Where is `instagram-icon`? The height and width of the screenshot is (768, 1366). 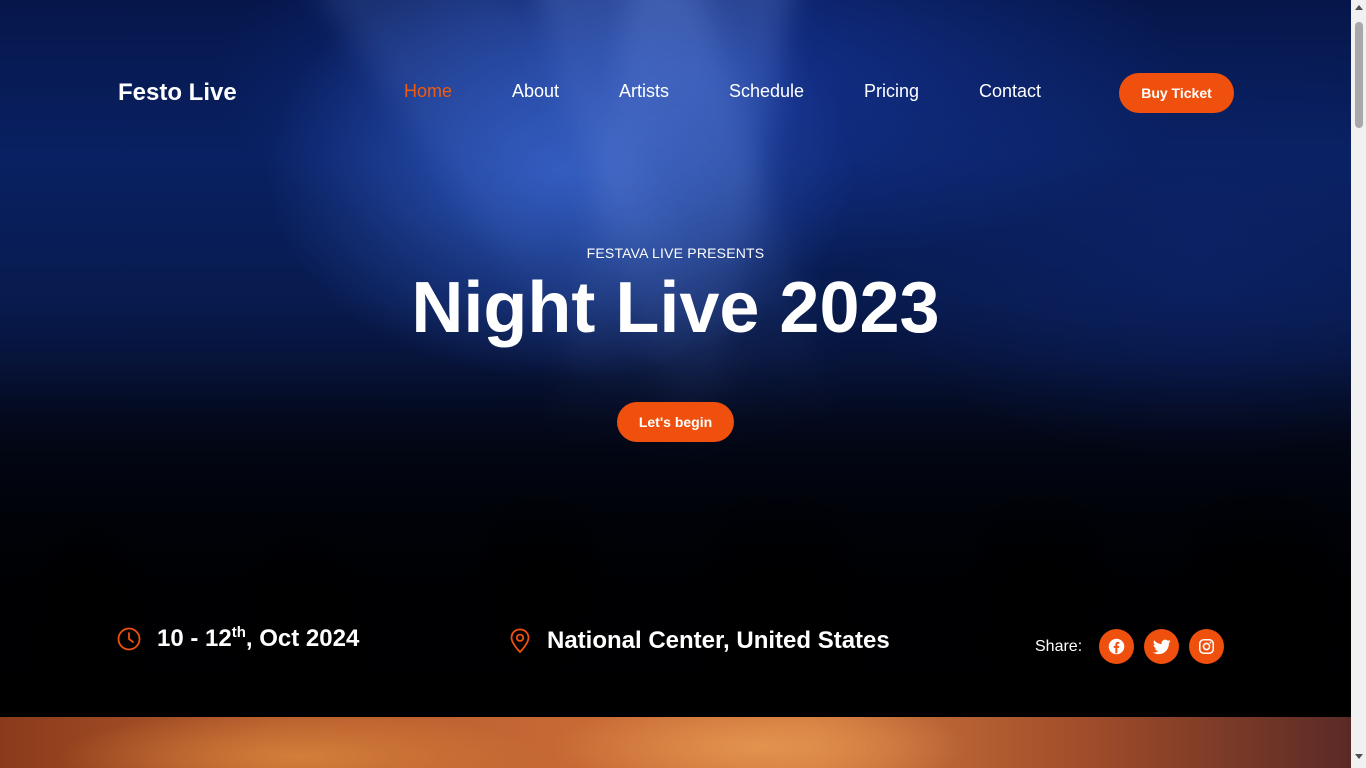
instagram-icon is located at coordinates (1206, 646).